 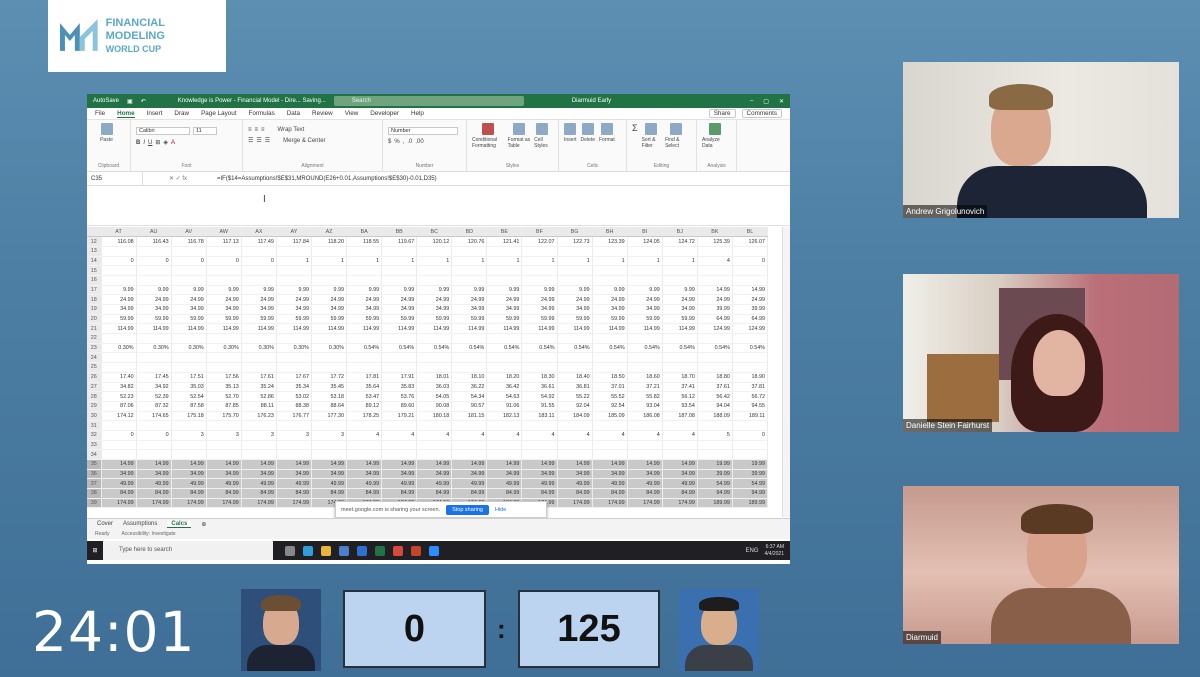 I want to click on column-header: AT, so click(x=119, y=232).